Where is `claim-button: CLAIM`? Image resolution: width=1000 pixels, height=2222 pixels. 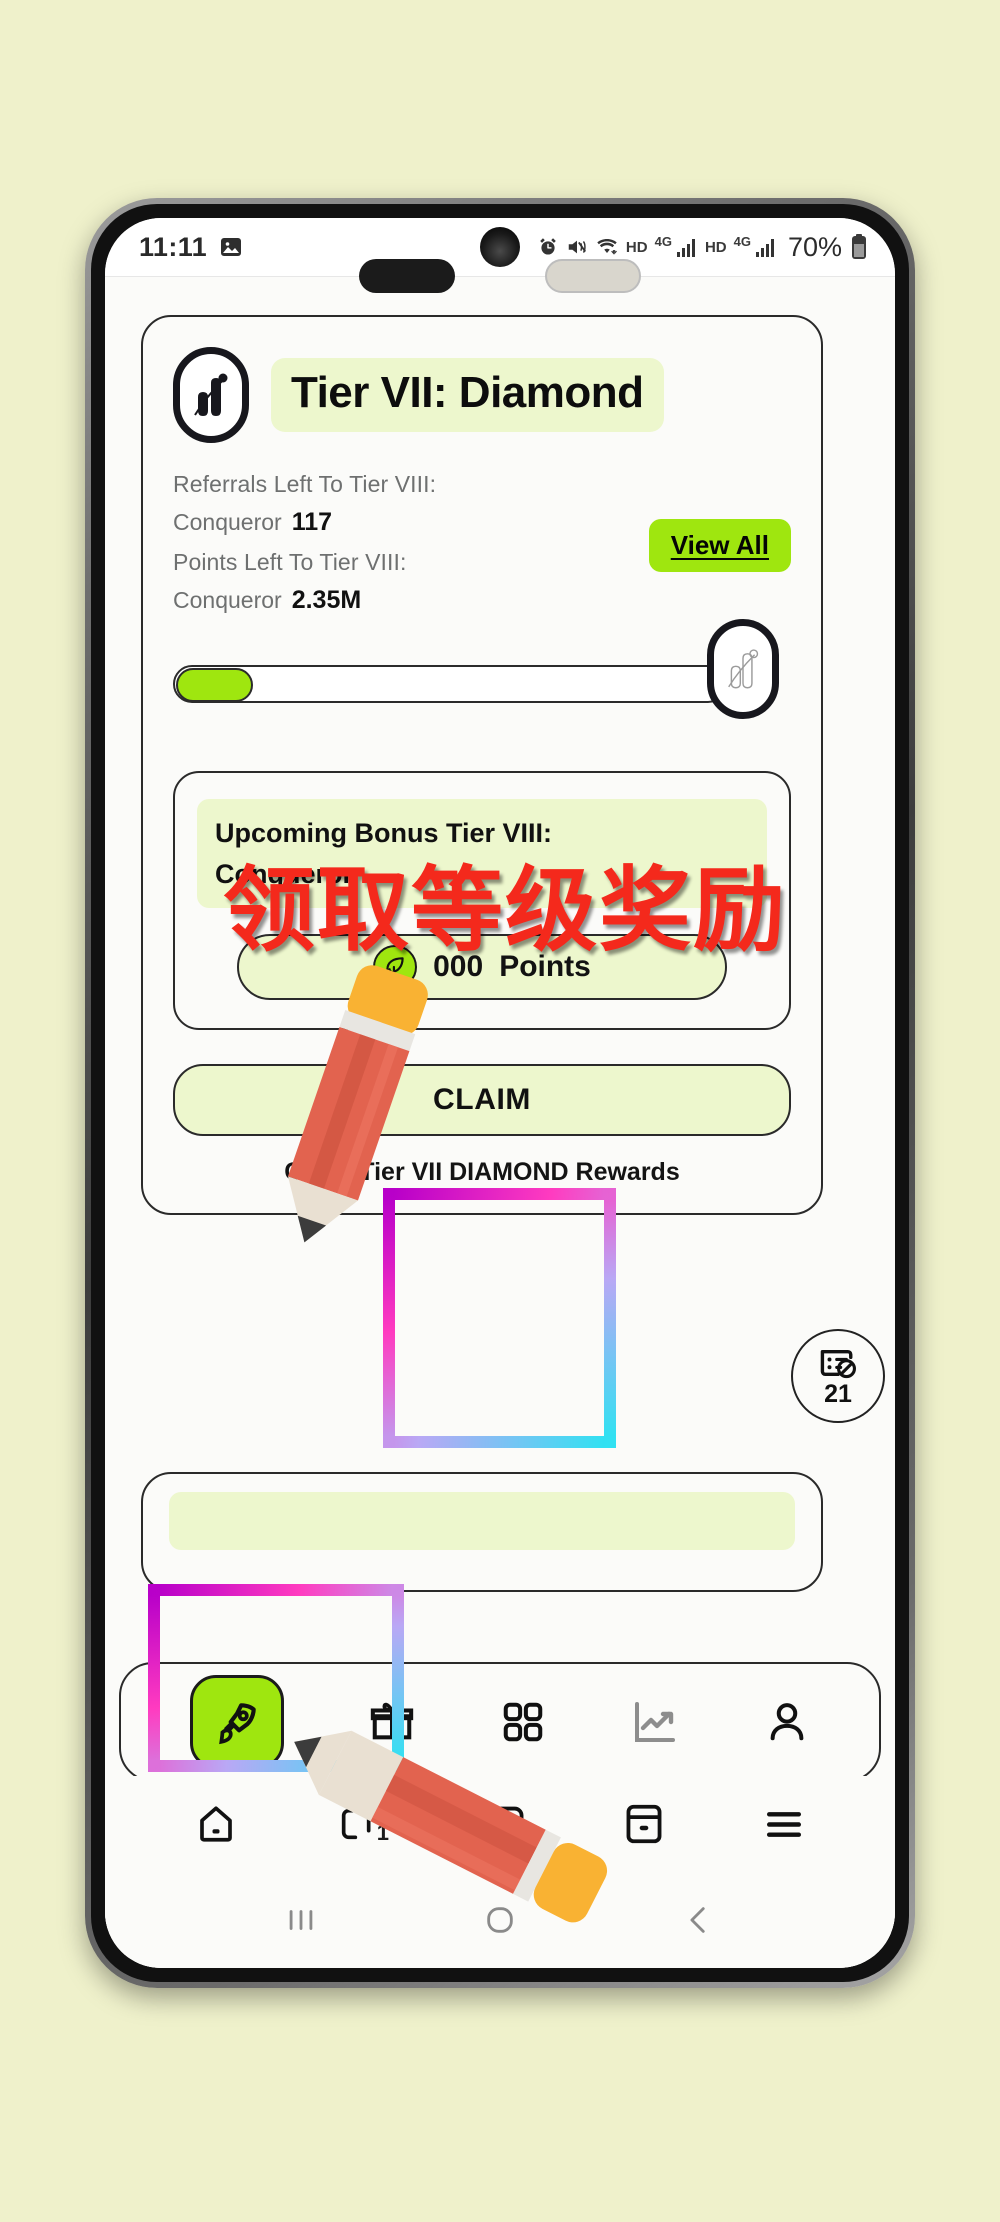
claim-button: CLAIM is located at coordinates (482, 1100).